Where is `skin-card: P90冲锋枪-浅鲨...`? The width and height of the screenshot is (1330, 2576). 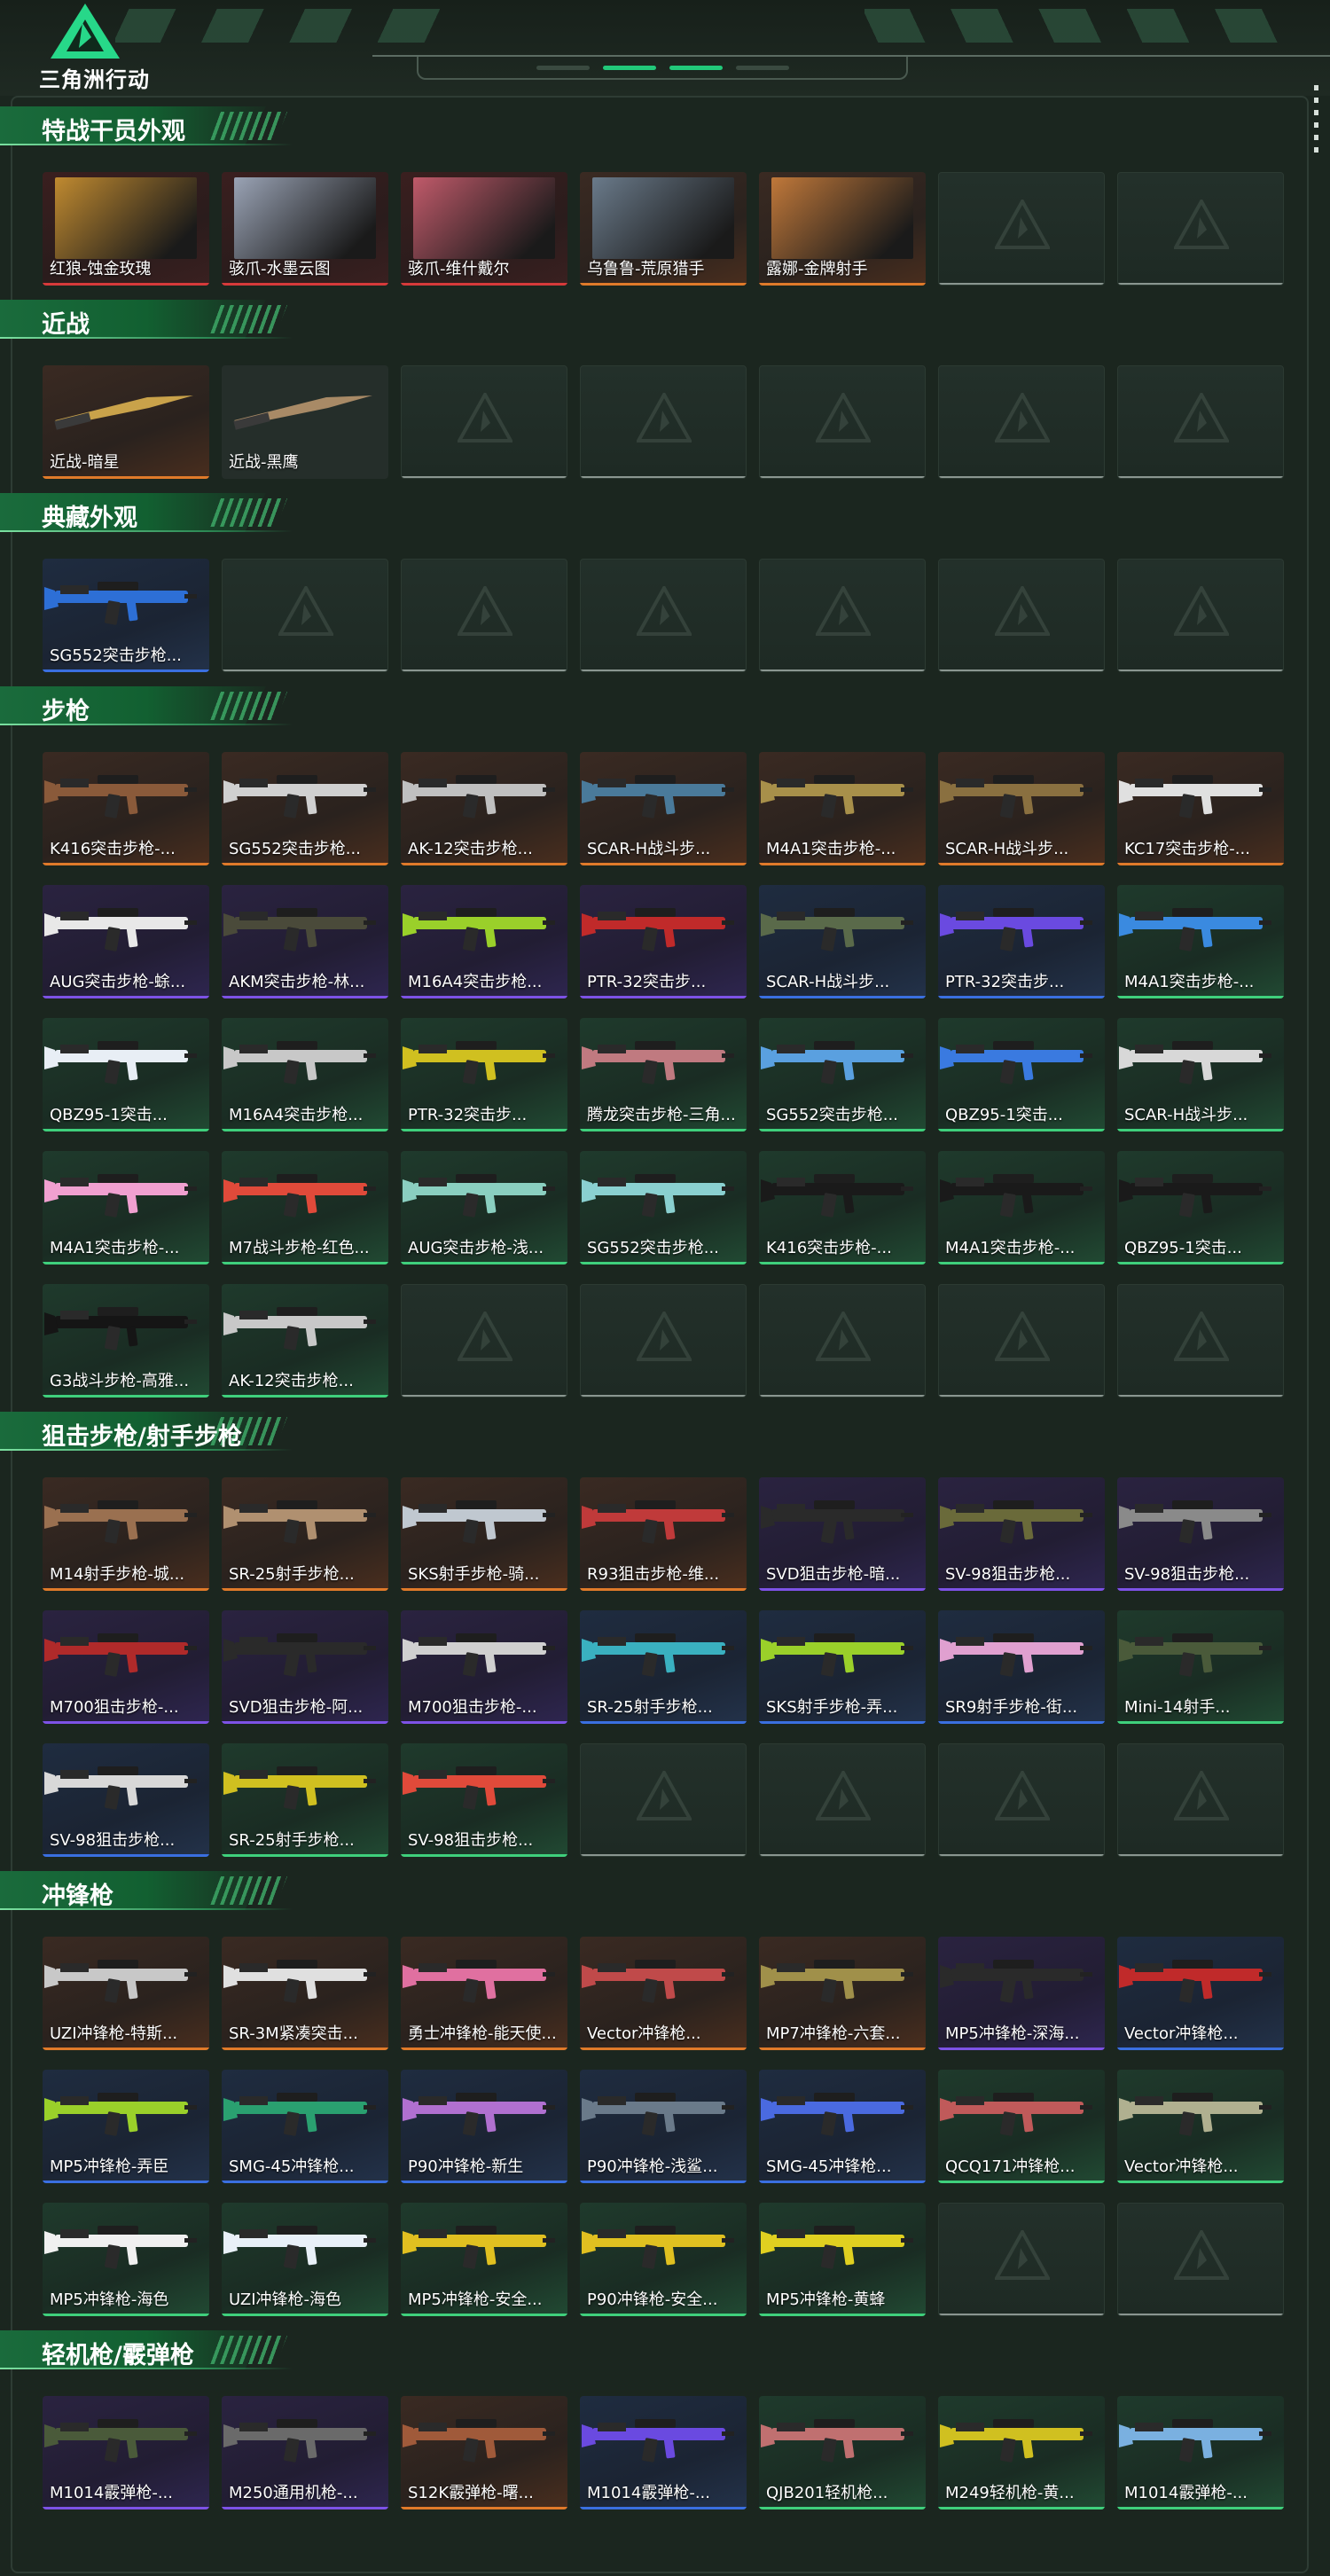 skin-card: P90冲锋枪-浅鲨... is located at coordinates (664, 2126).